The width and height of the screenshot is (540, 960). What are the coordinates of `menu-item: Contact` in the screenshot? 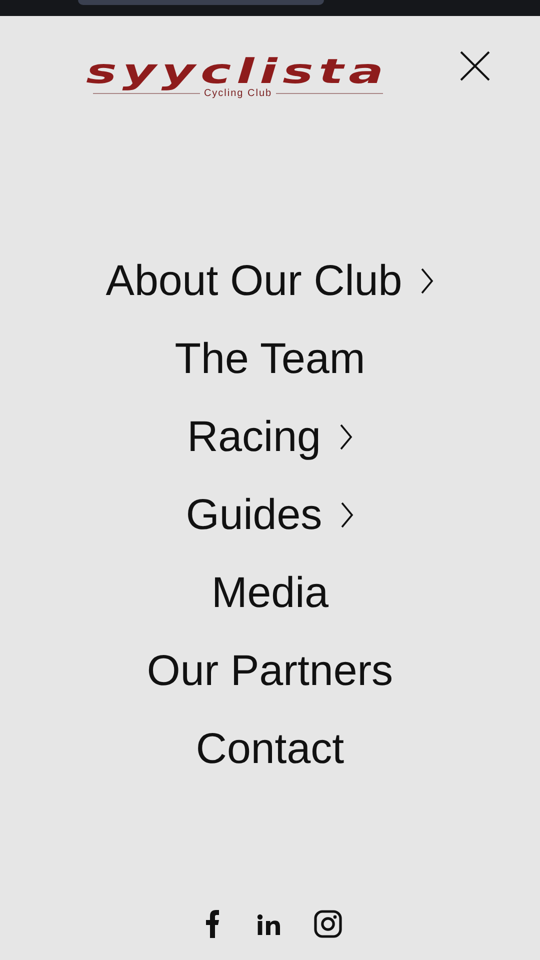 It's located at (270, 749).